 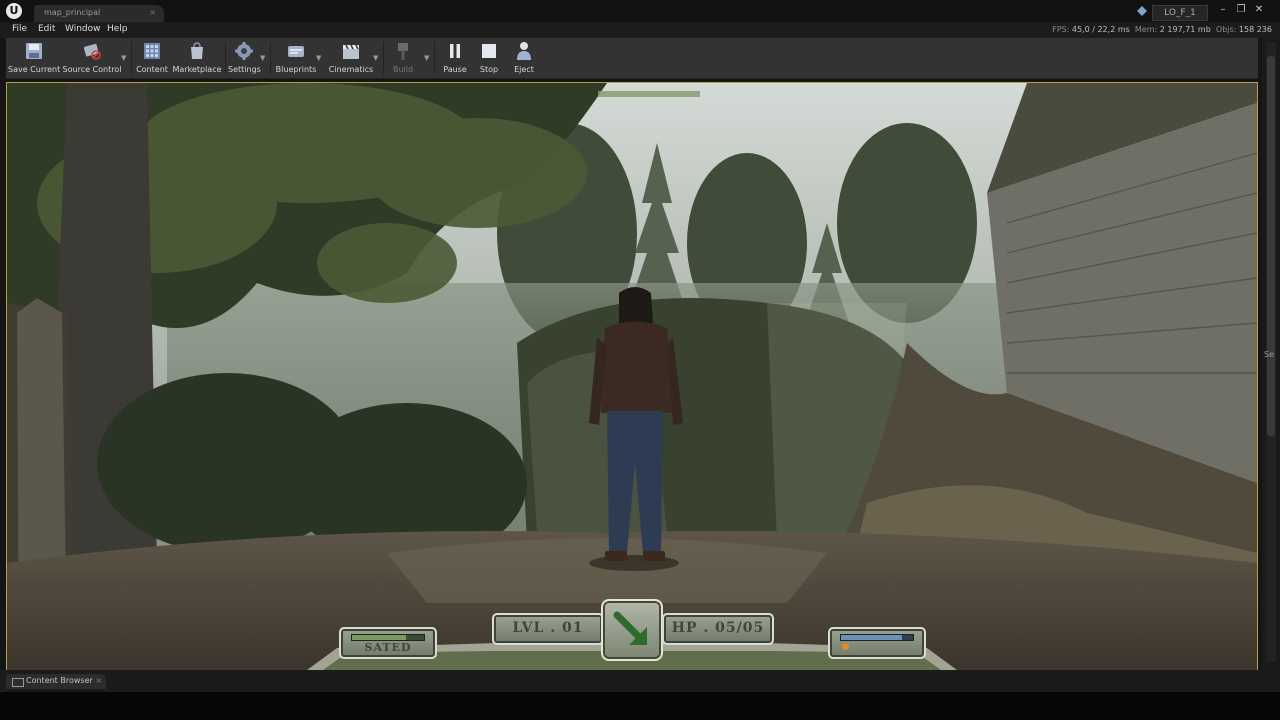 I want to click on fps-label: FPS:, so click(x=1061, y=29).